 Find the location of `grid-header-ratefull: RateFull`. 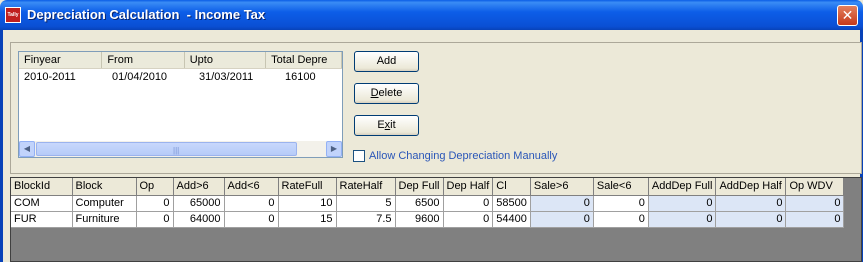

grid-header-ratefull: RateFull is located at coordinates (307, 187).